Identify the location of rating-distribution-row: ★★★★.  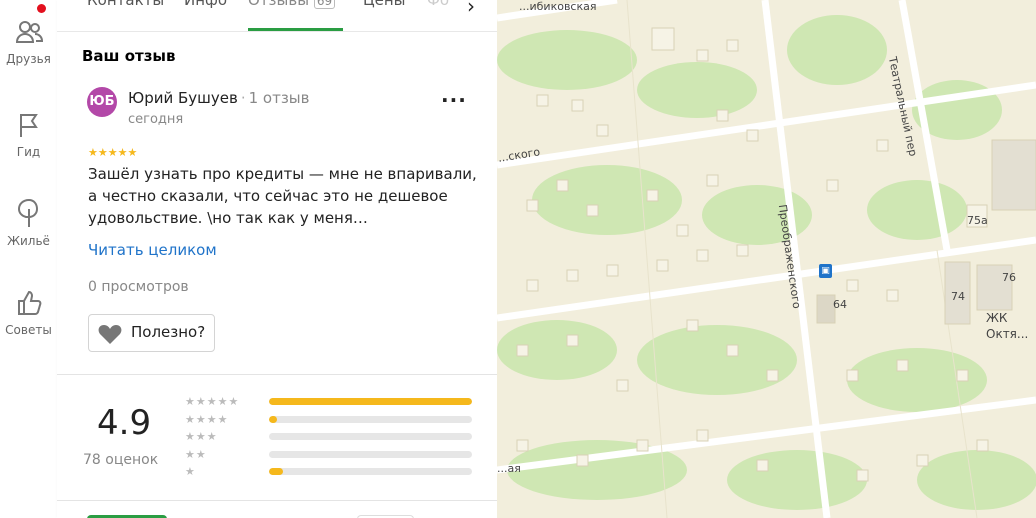
(330, 422).